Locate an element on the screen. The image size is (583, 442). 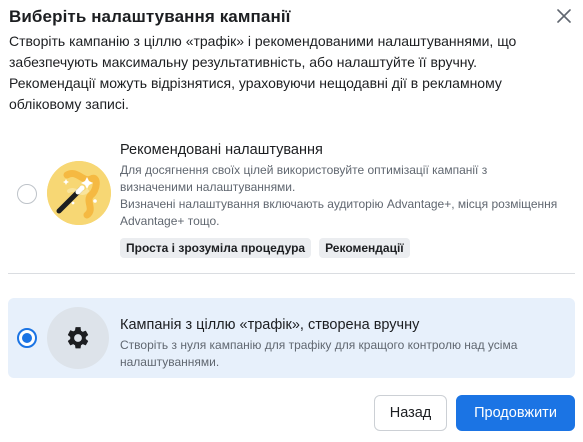
radio-manual is located at coordinates (27, 338).